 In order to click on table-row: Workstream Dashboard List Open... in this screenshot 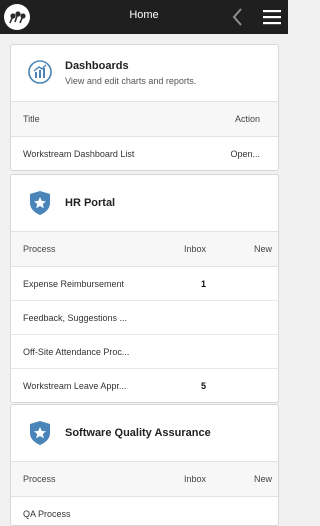, I will do `click(144, 153)`.